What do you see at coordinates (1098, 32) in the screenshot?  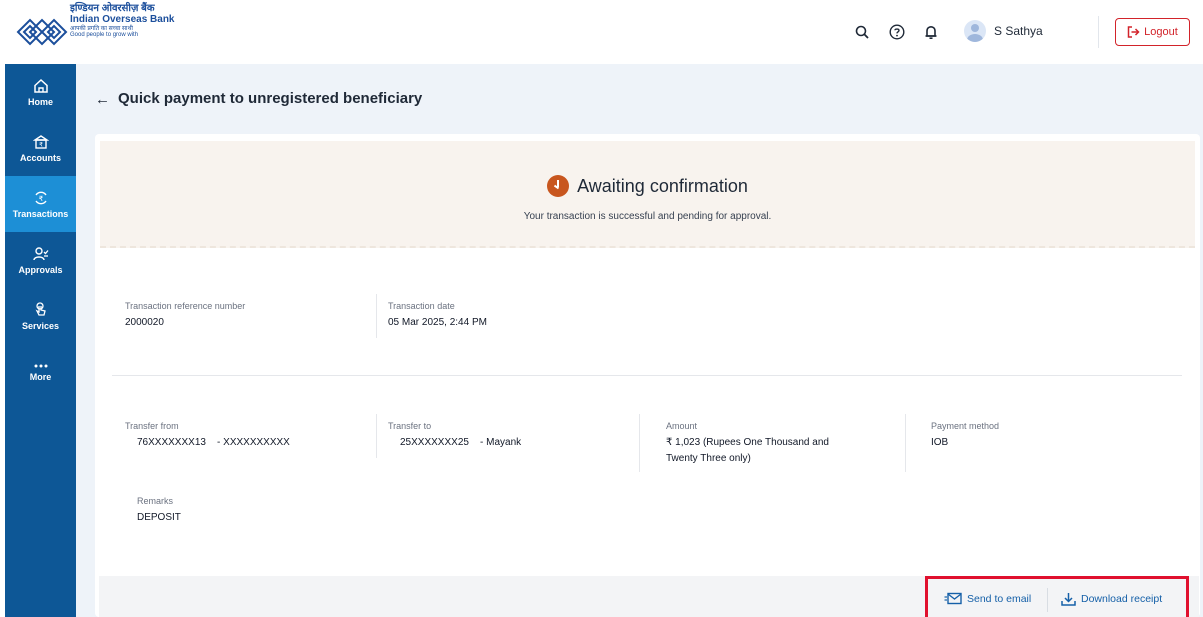 I see `header-divider` at bounding box center [1098, 32].